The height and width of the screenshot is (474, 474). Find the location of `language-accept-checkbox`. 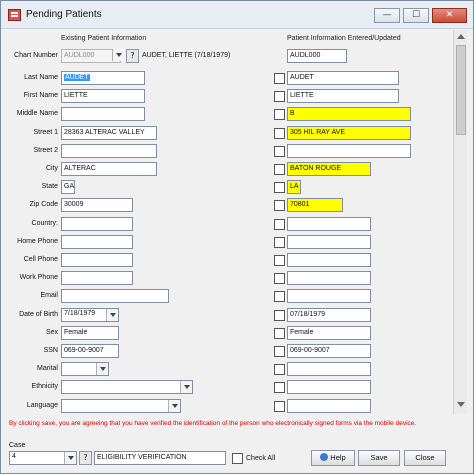

language-accept-checkbox is located at coordinates (279, 406).